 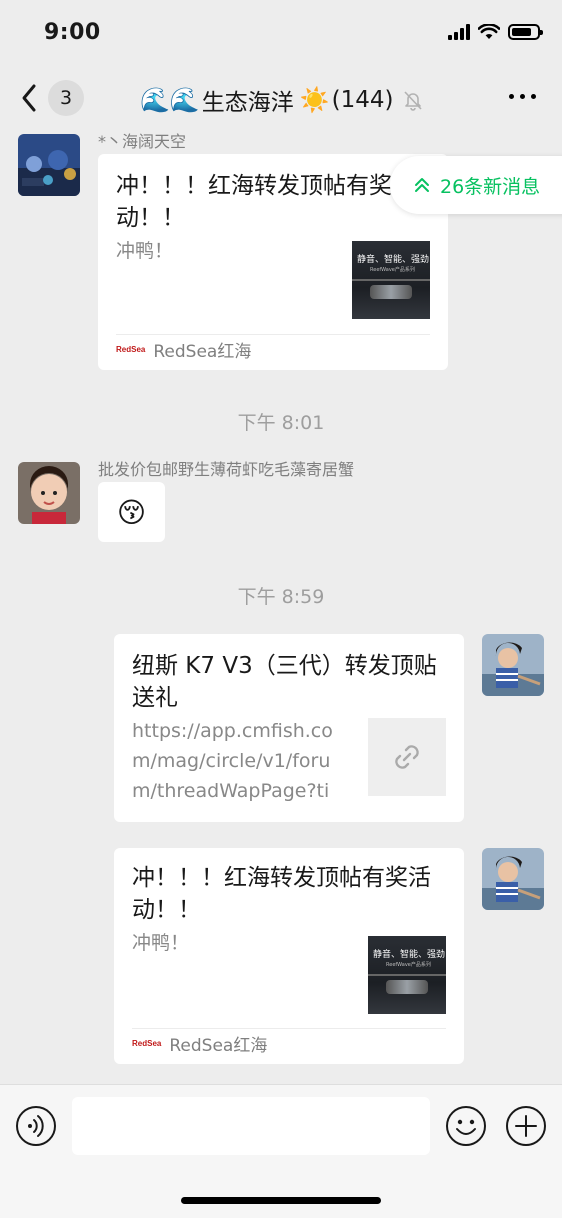 What do you see at coordinates (466, 1126) in the screenshot?
I see `emoji-icon` at bounding box center [466, 1126].